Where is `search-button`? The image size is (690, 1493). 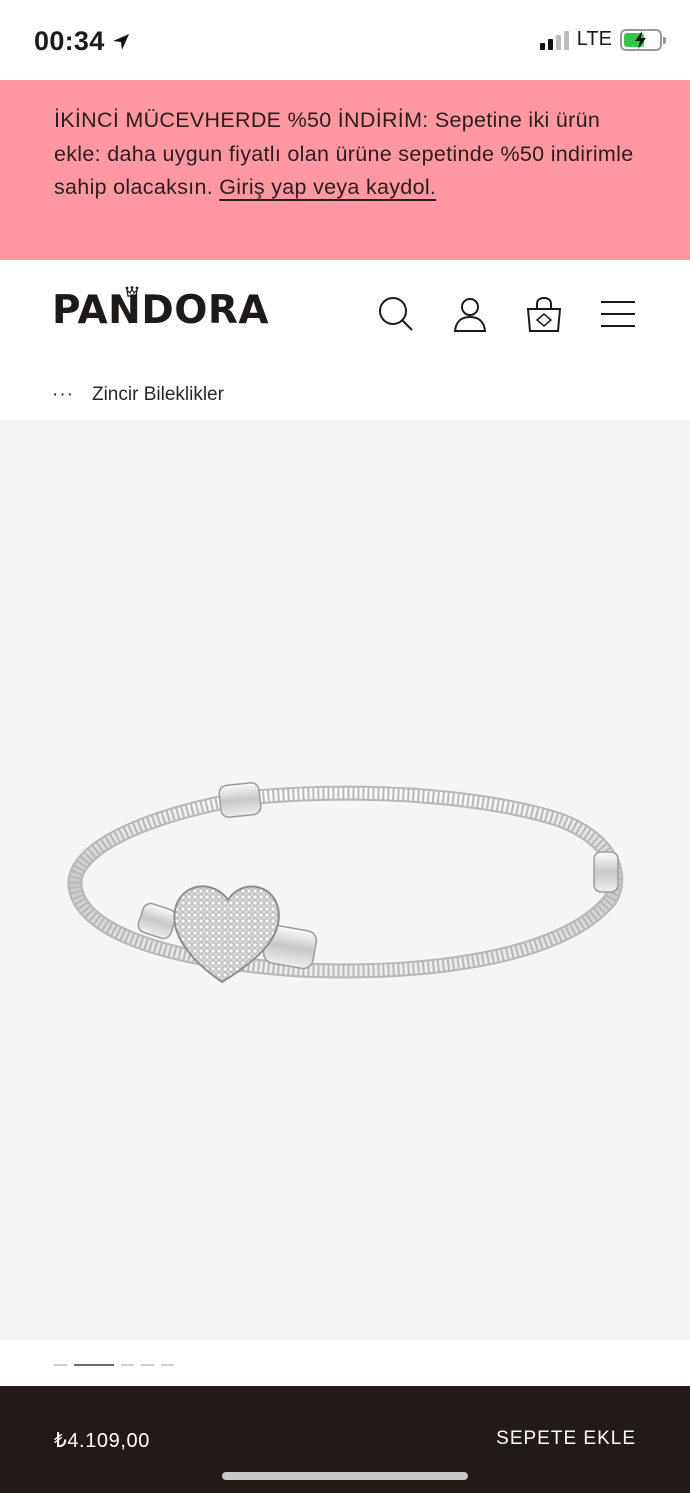 search-button is located at coordinates (414, 314).